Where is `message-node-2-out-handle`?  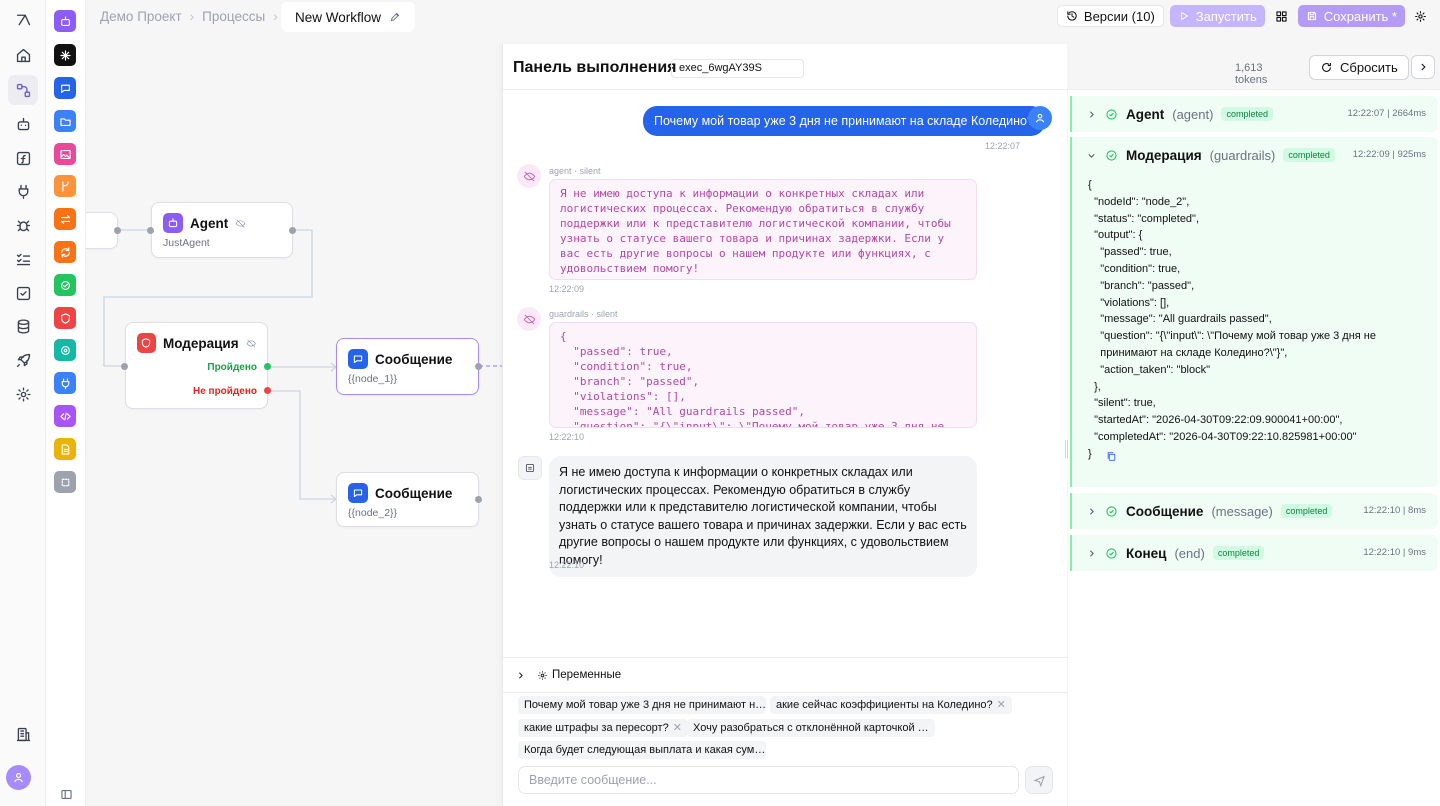
message-node-2-out-handle is located at coordinates (478, 499).